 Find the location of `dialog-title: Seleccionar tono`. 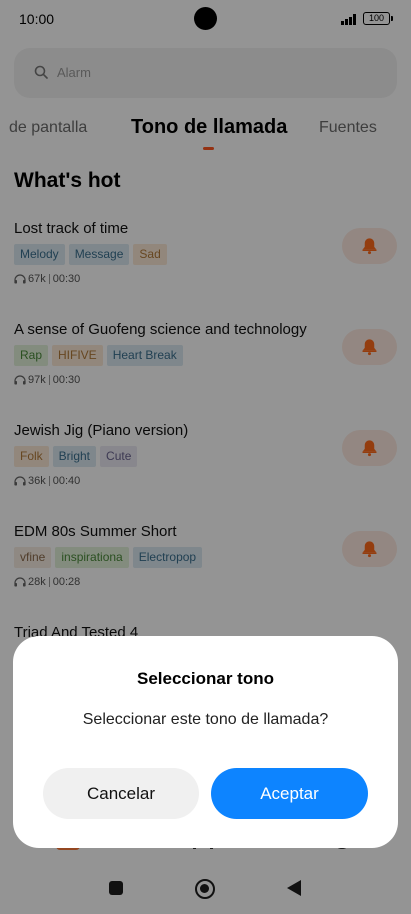

dialog-title: Seleccionar tono is located at coordinates (205, 678).